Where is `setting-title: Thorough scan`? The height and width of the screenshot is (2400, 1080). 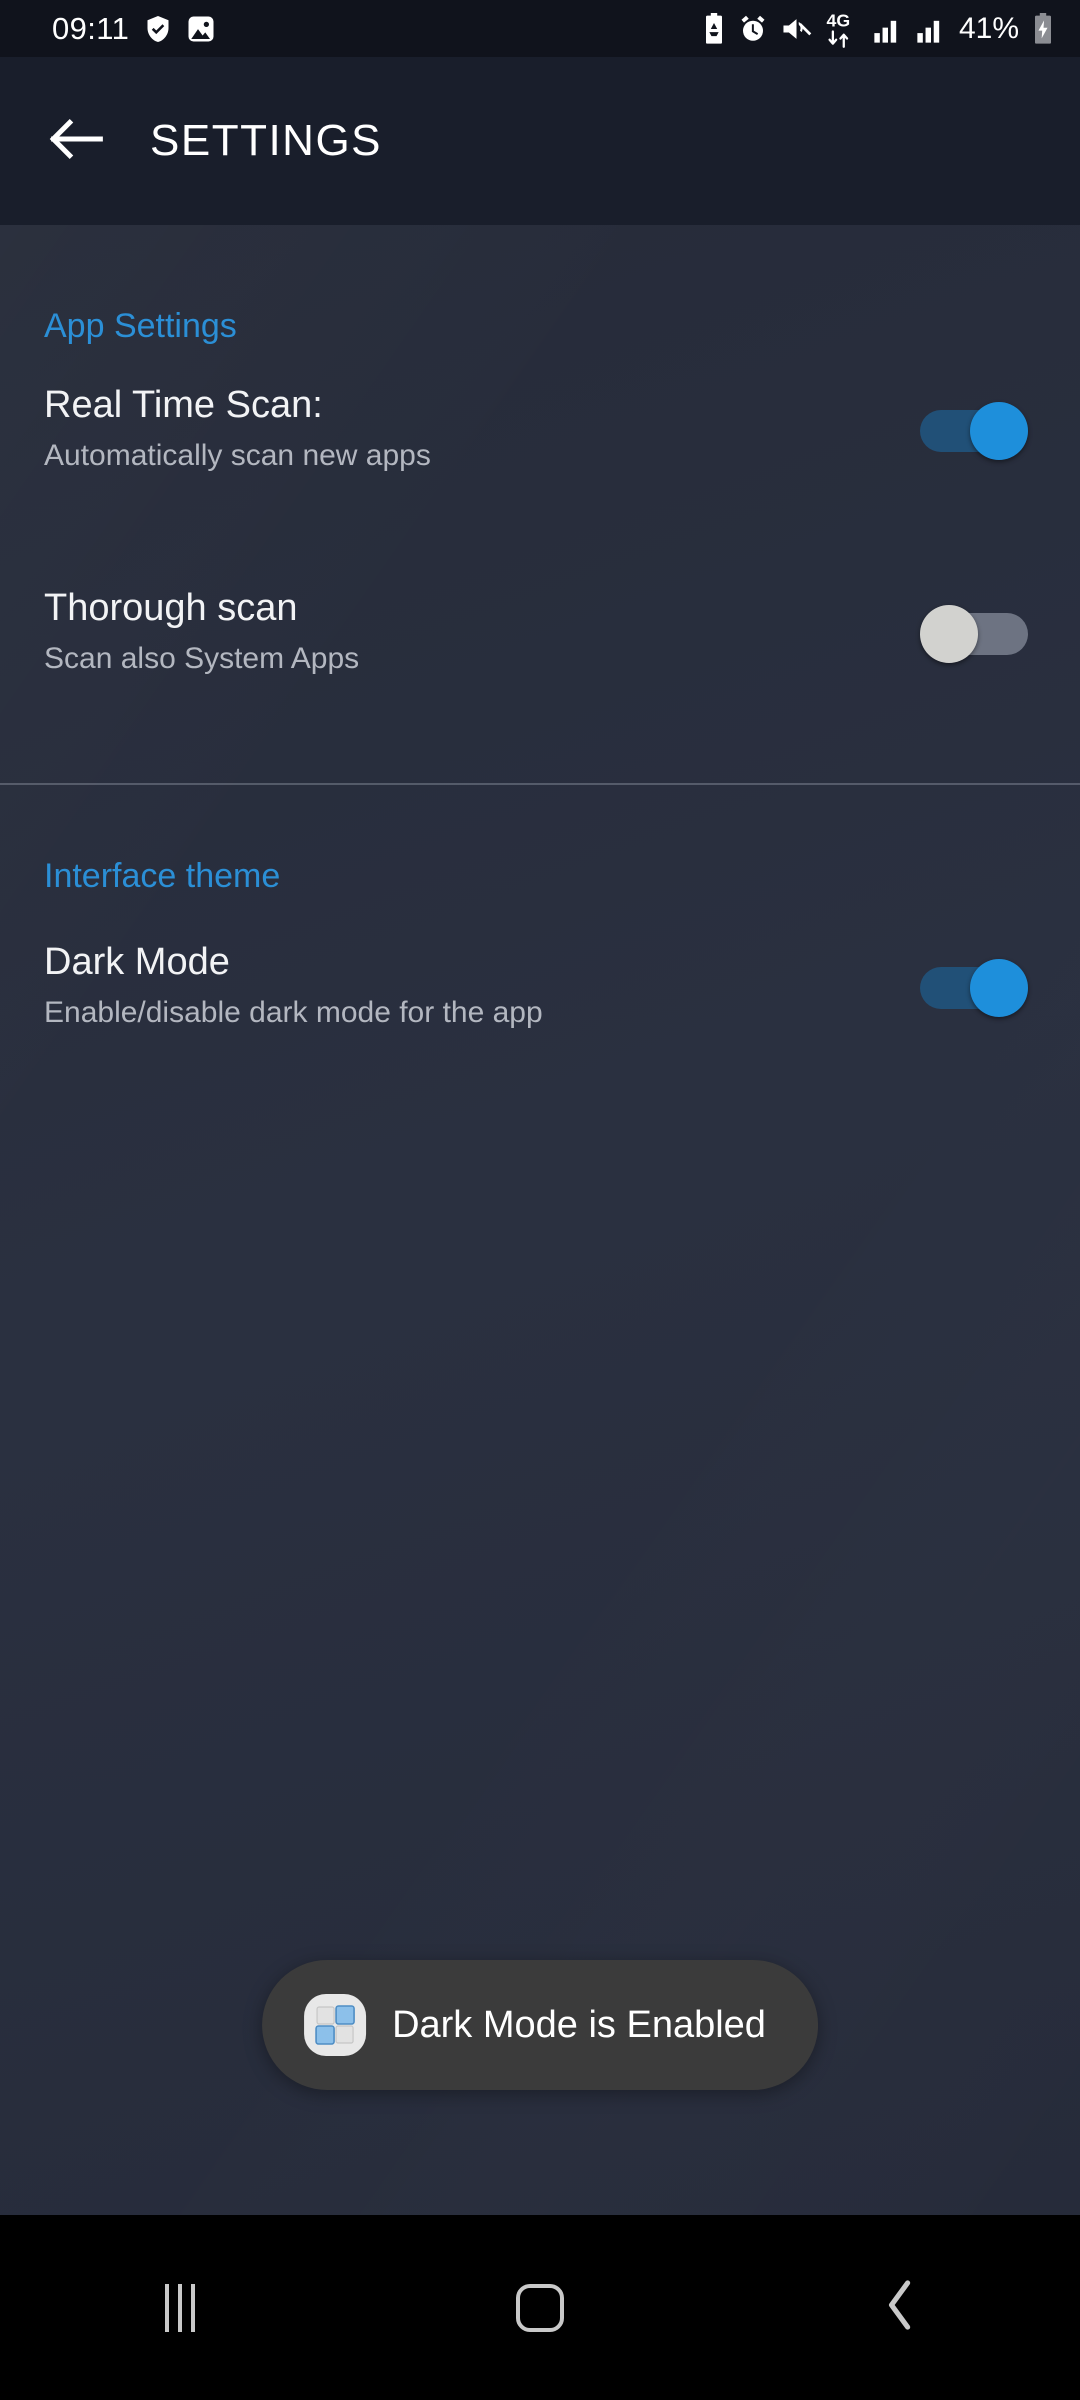 setting-title: Thorough scan is located at coordinates (171, 608).